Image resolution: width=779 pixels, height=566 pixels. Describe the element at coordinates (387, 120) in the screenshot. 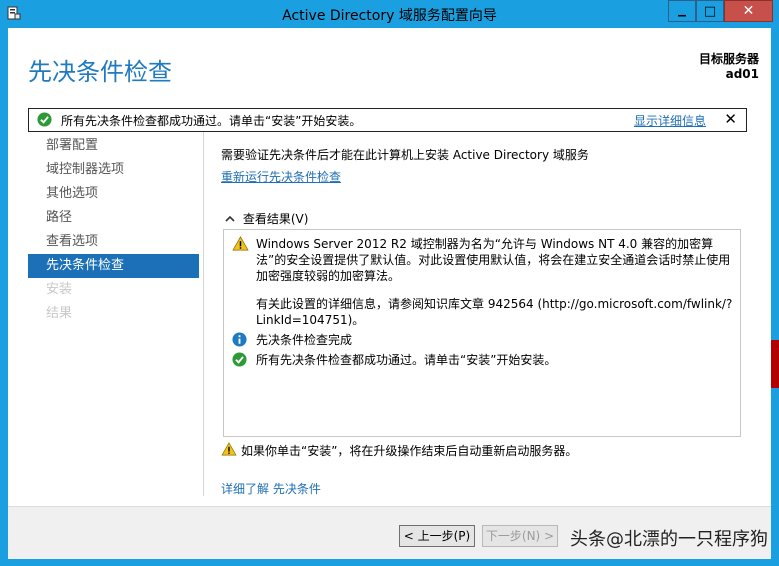

I see `status-banner: 所有先决条件检查都成功通过。请单击“安装”开始安装。 显示详细信息 ✕` at that location.